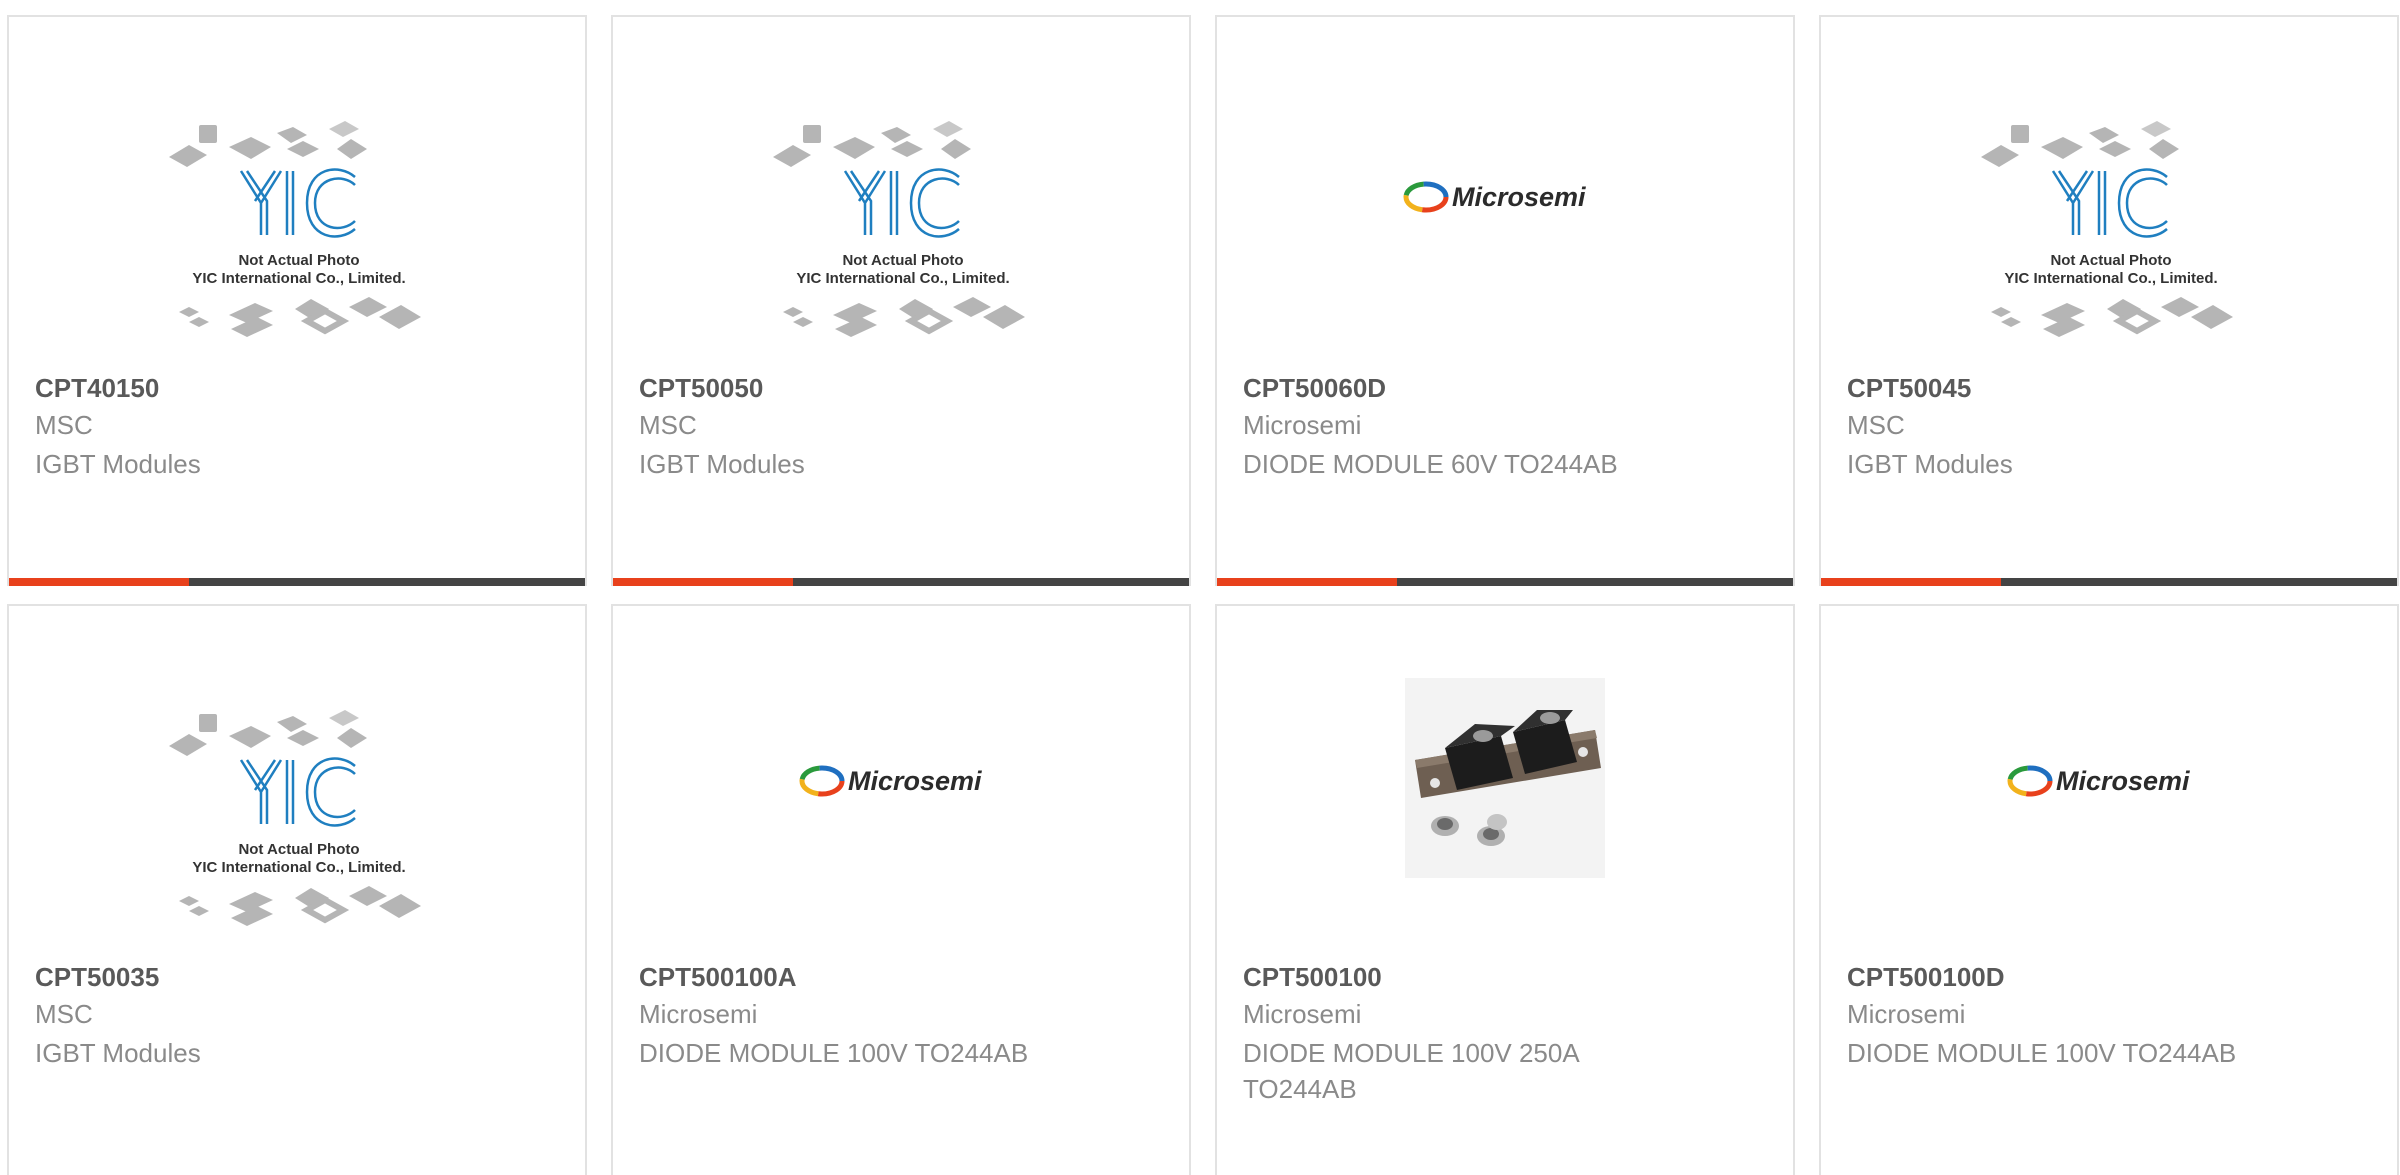  Describe the element at coordinates (718, 977) in the screenshot. I see `part-number: CPT500100A` at that location.